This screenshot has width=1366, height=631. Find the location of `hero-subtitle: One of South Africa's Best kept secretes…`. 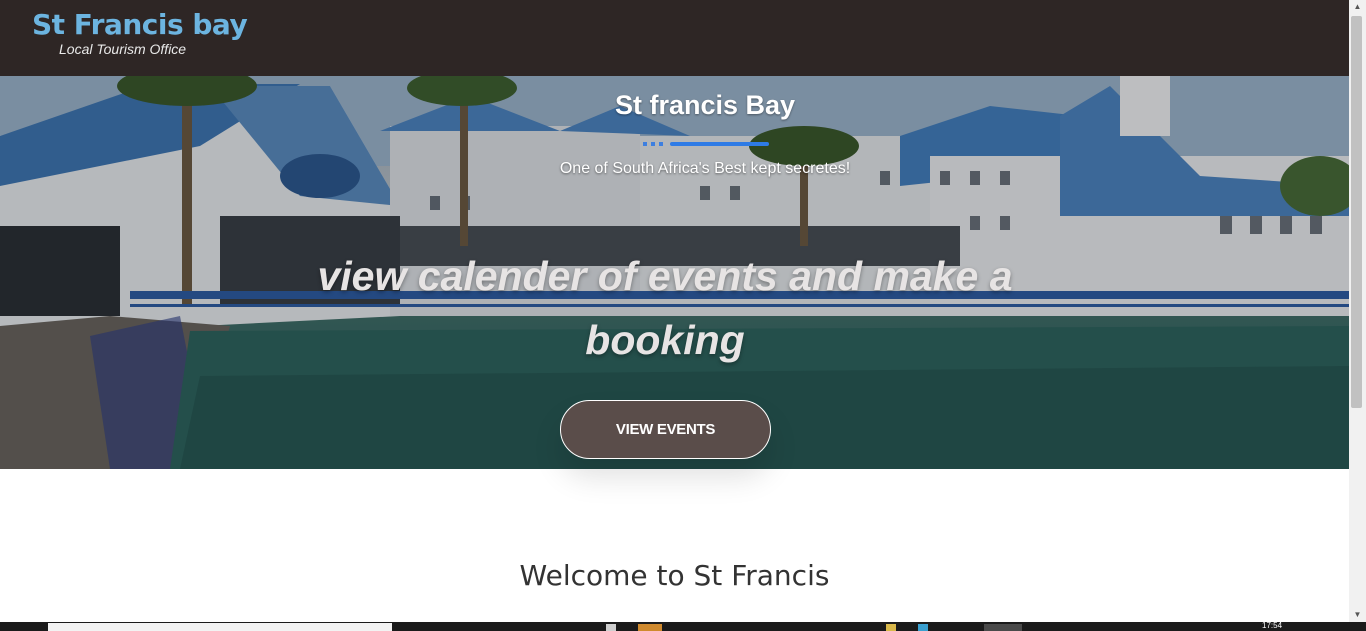

hero-subtitle: One of South Africa's Best kept secretes… is located at coordinates (705, 168).